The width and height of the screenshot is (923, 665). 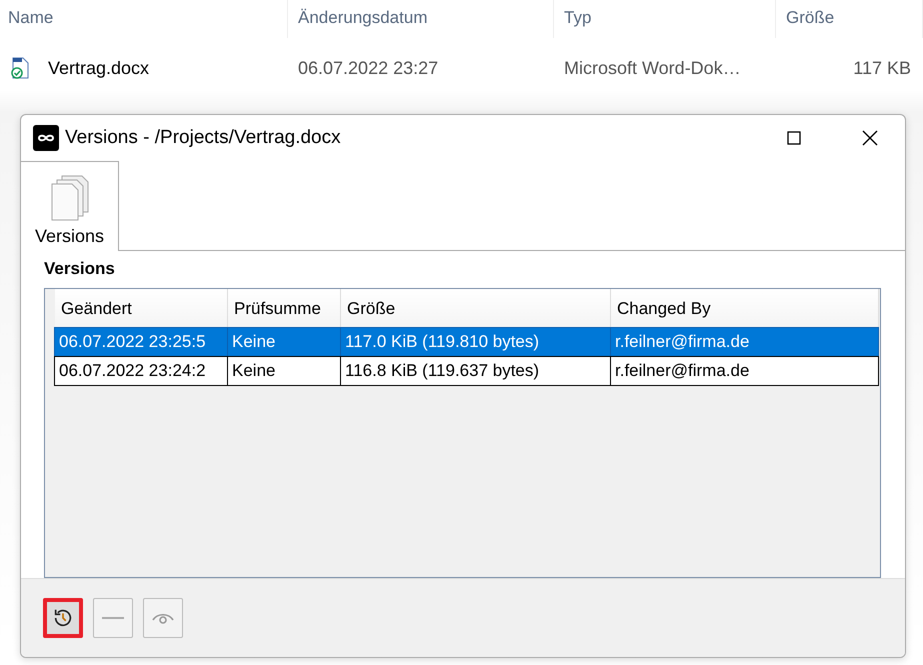 I want to click on eye-icon, so click(x=163, y=618).